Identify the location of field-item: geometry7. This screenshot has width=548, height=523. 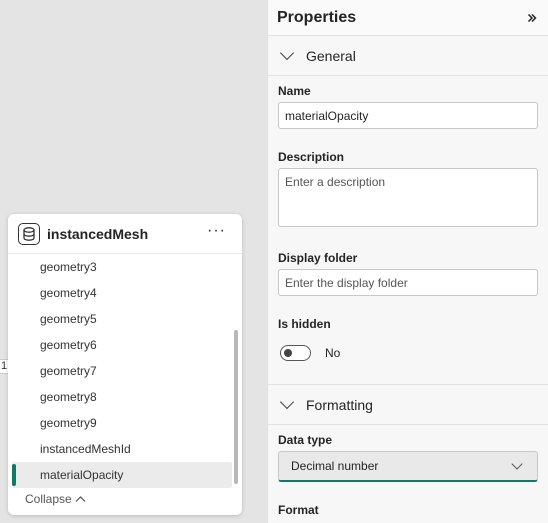
(120, 371).